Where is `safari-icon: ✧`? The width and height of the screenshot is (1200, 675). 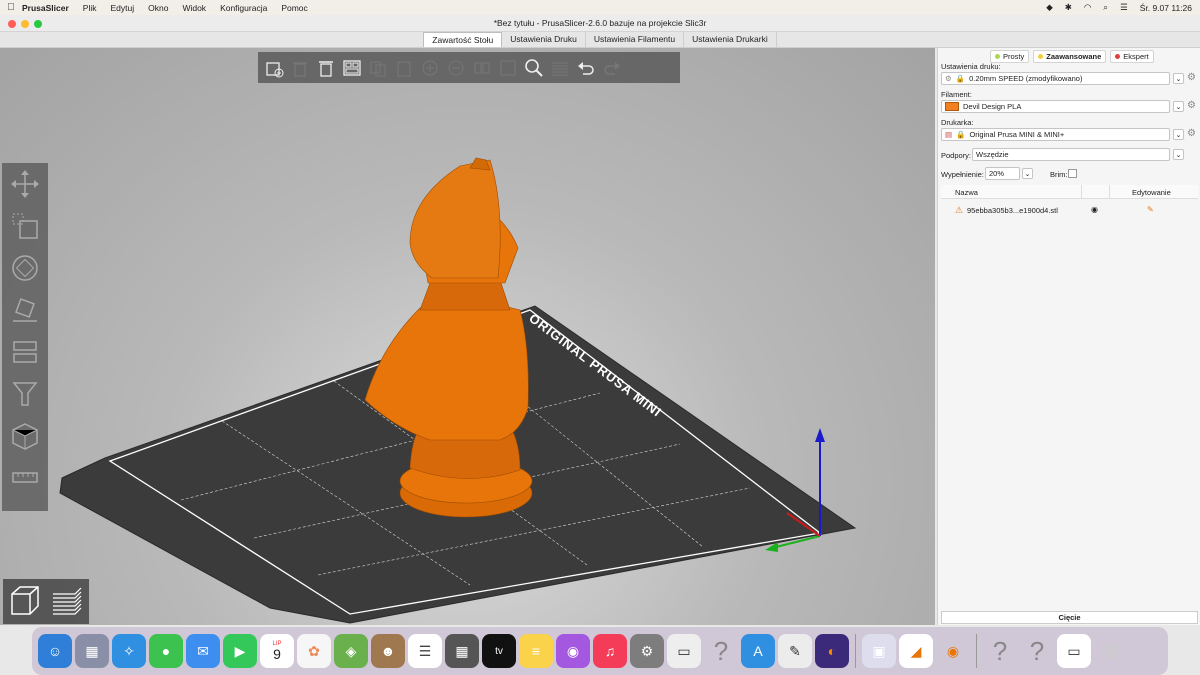
safari-icon: ✧ is located at coordinates (129, 651).